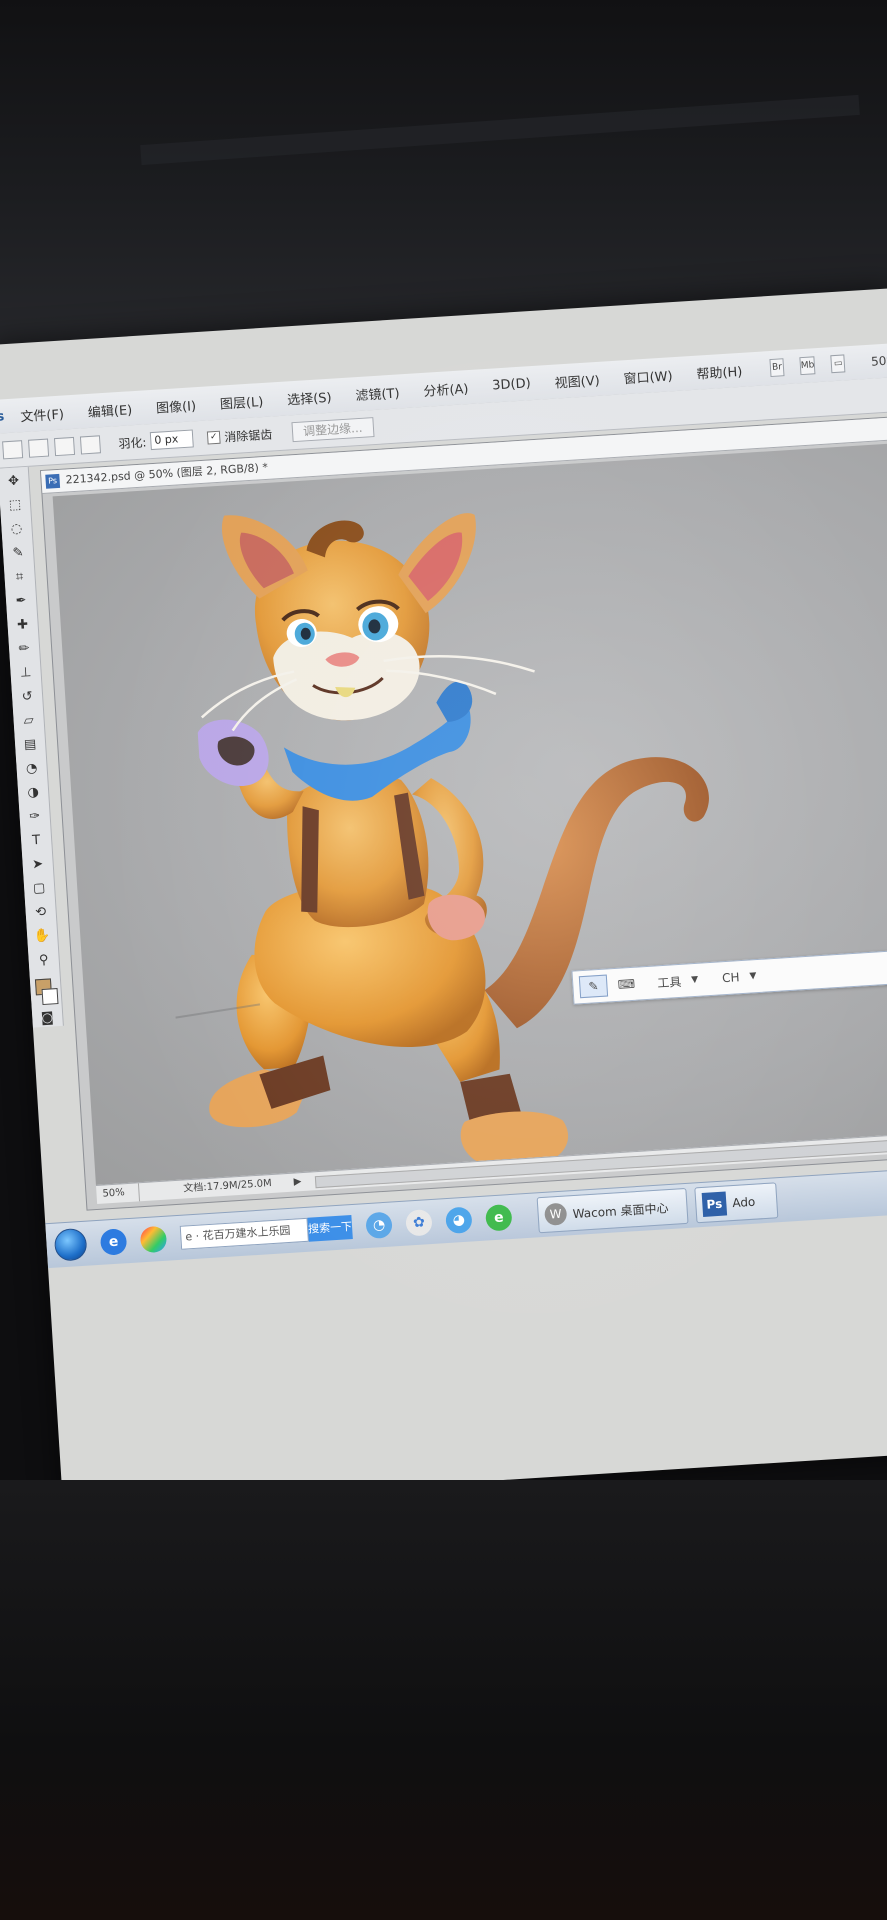 The width and height of the screenshot is (887, 1920). I want to click on browser-search-input: e · 花百万建水上乐园, so click(244, 1233).